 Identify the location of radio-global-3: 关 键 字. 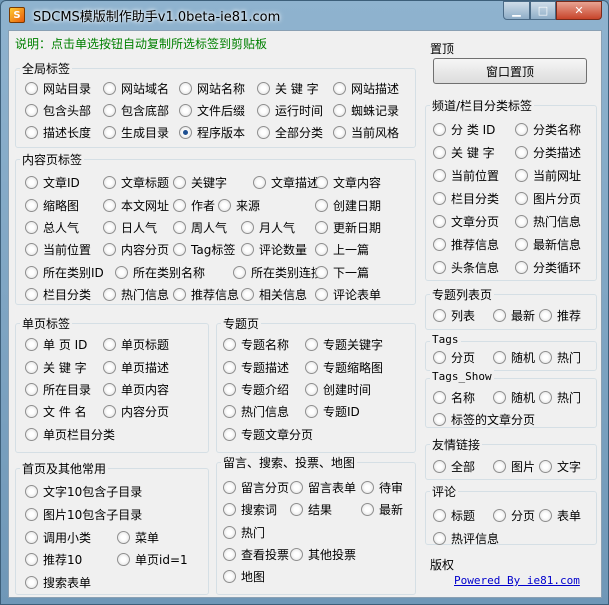
(288, 88).